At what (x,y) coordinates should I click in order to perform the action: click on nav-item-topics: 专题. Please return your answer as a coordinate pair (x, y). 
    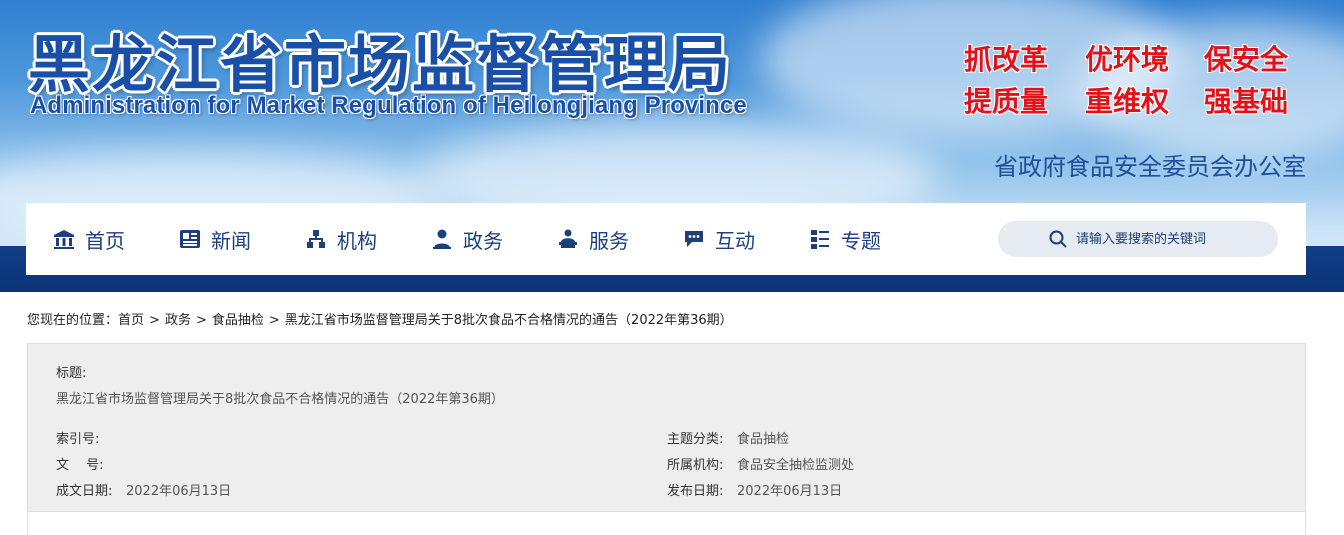
    Looking at the image, I should click on (845, 239).